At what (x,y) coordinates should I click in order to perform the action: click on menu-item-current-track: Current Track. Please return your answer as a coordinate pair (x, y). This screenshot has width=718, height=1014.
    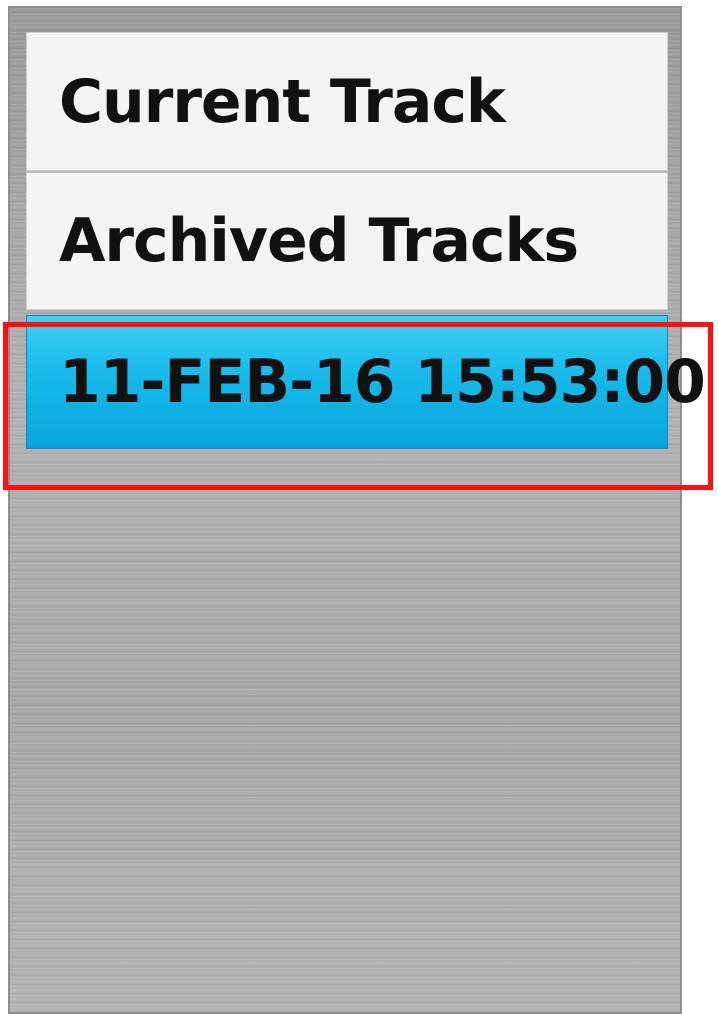
    Looking at the image, I should click on (347, 101).